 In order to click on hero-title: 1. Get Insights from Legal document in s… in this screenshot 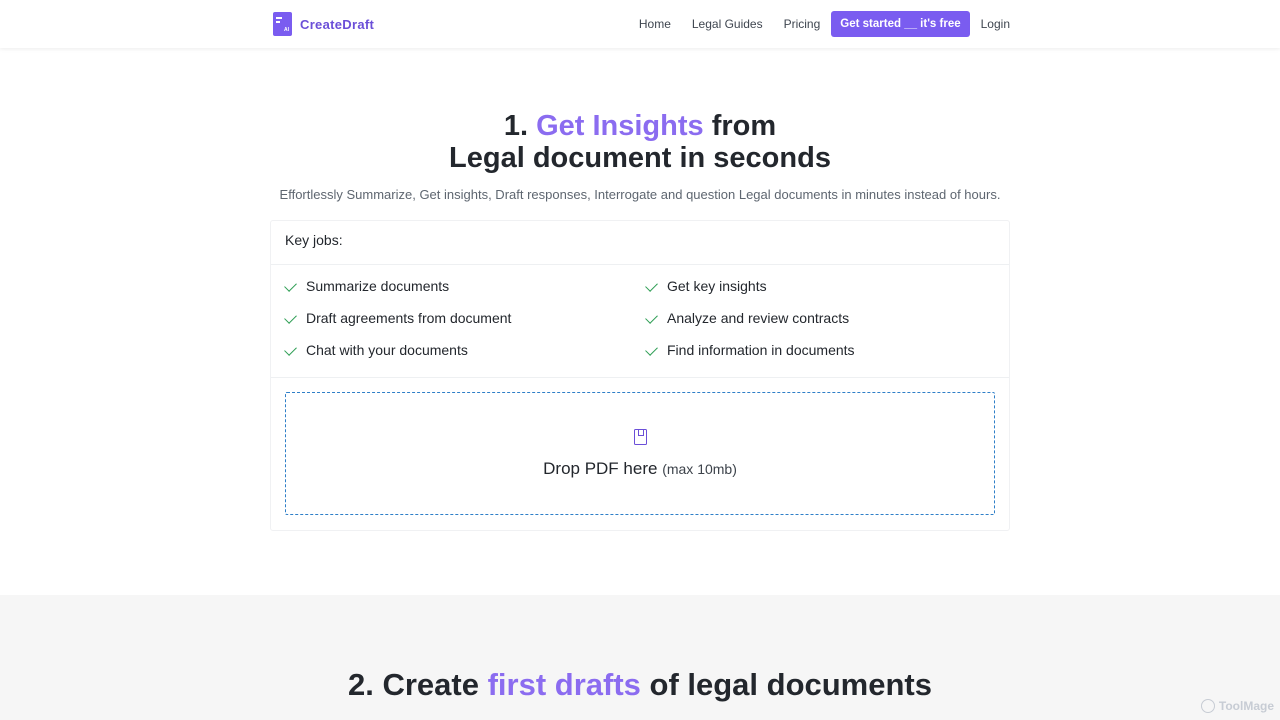, I will do `click(640, 142)`.